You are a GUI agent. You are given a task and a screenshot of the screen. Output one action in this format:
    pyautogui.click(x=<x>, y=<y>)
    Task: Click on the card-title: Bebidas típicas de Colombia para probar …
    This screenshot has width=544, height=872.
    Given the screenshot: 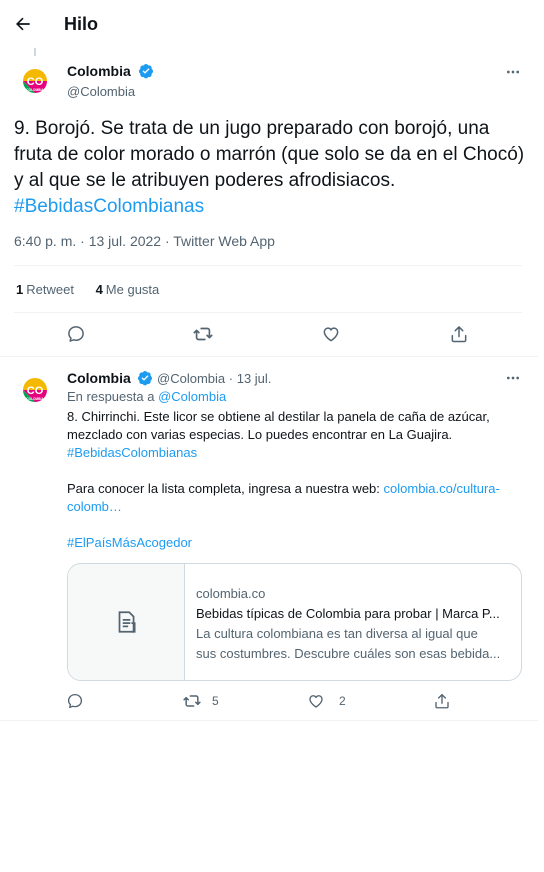 What is the action you would take?
    pyautogui.click(x=348, y=613)
    